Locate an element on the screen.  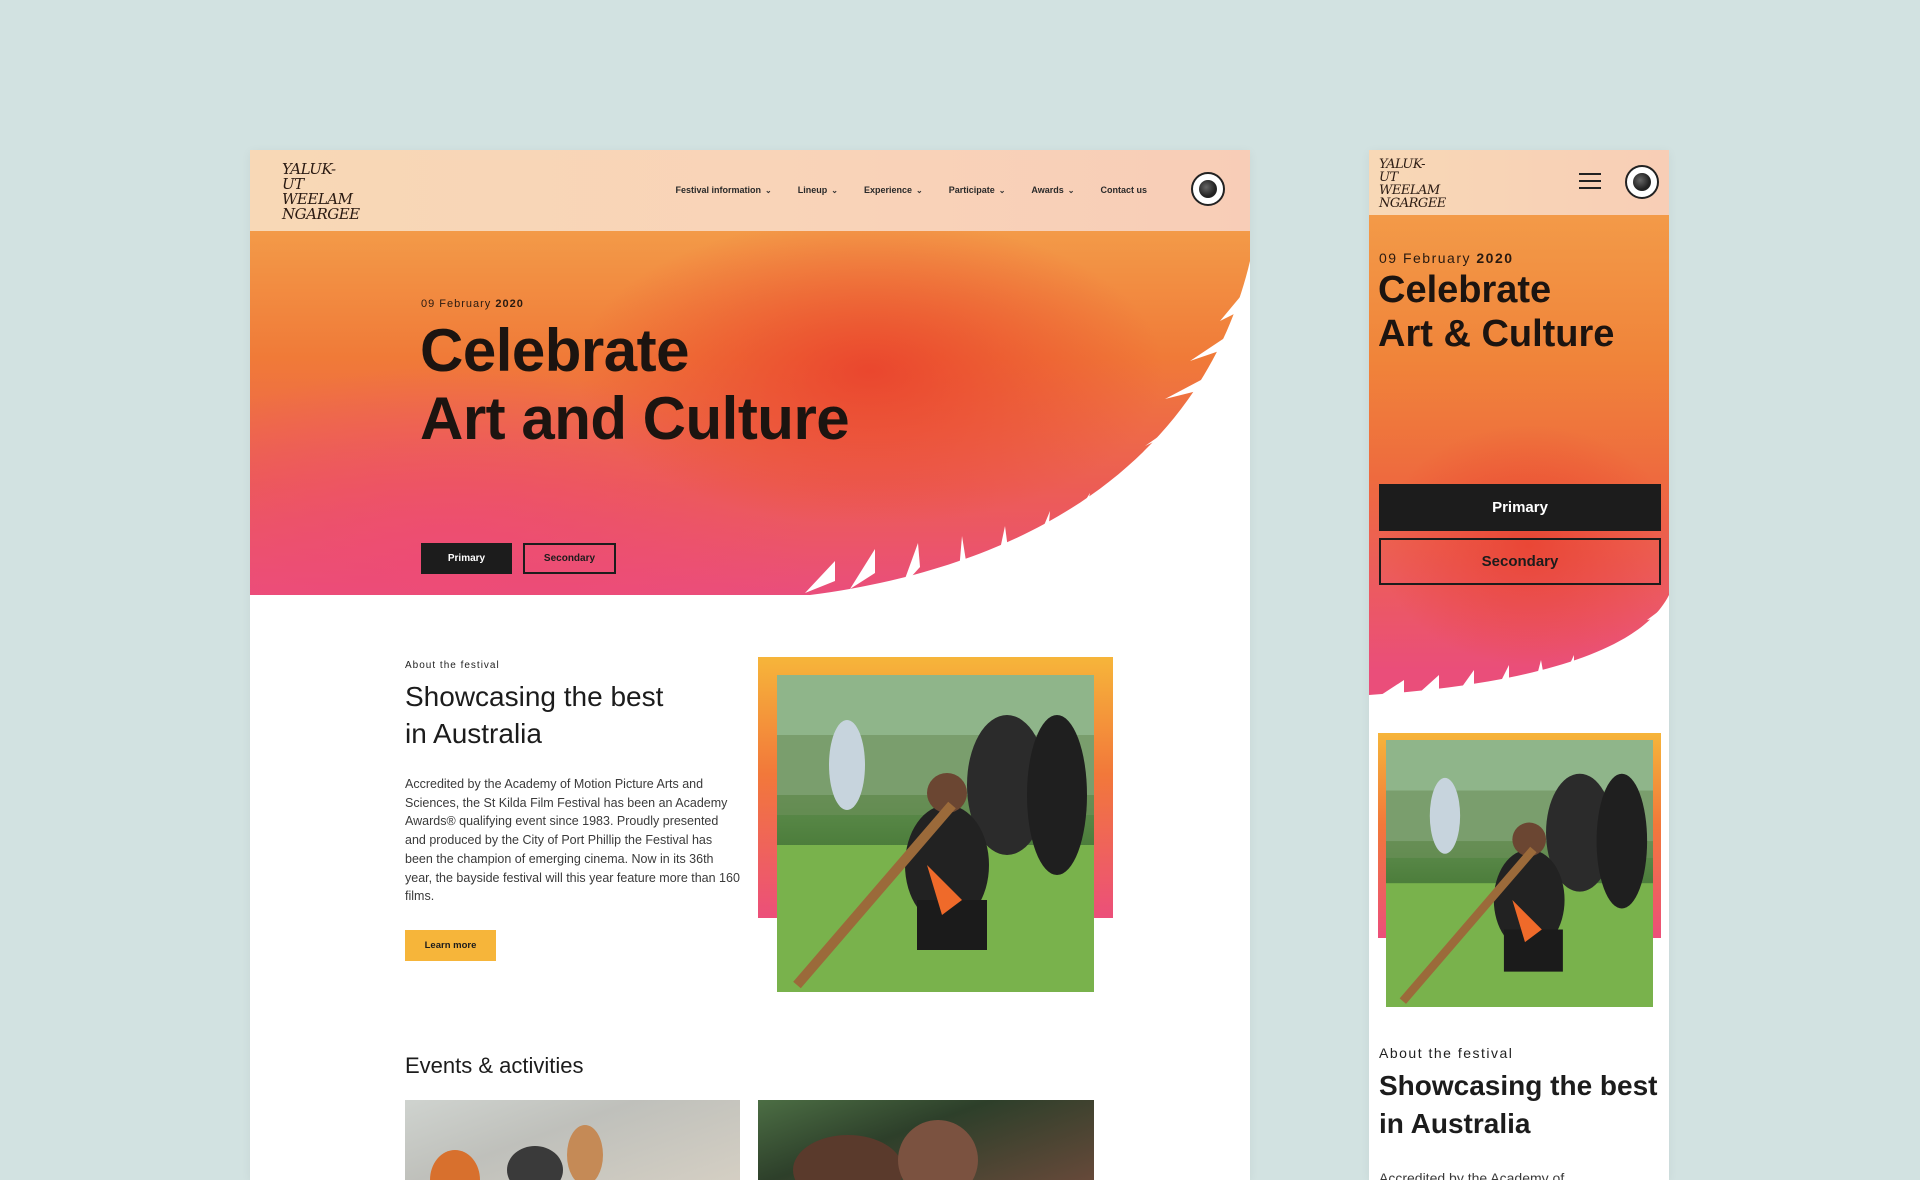
mobile-hero-section: 09 February 2020 Celebrate Art & Culture is located at coordinates (1519, 455).